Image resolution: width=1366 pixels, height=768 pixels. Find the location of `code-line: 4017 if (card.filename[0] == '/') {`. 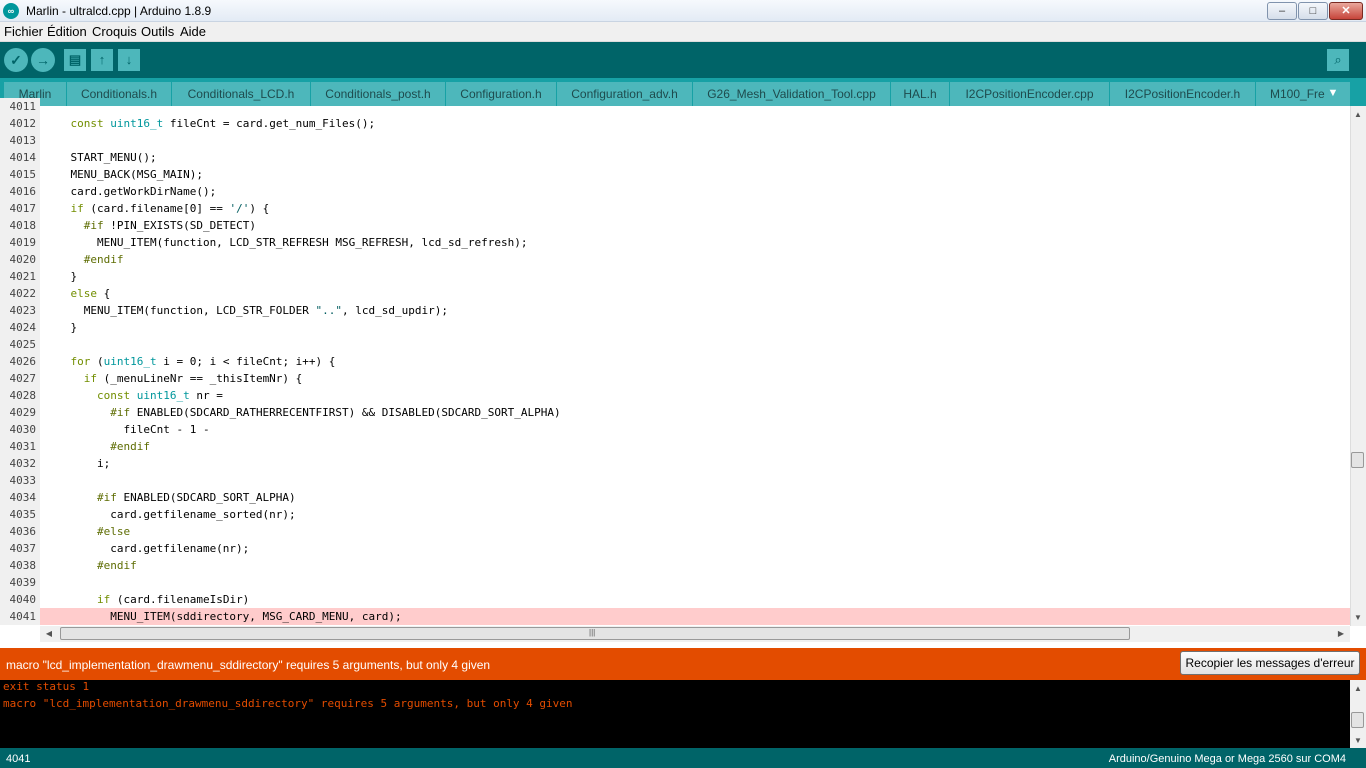

code-line: 4017 if (card.filename[0] == '/') { is located at coordinates (675, 208).